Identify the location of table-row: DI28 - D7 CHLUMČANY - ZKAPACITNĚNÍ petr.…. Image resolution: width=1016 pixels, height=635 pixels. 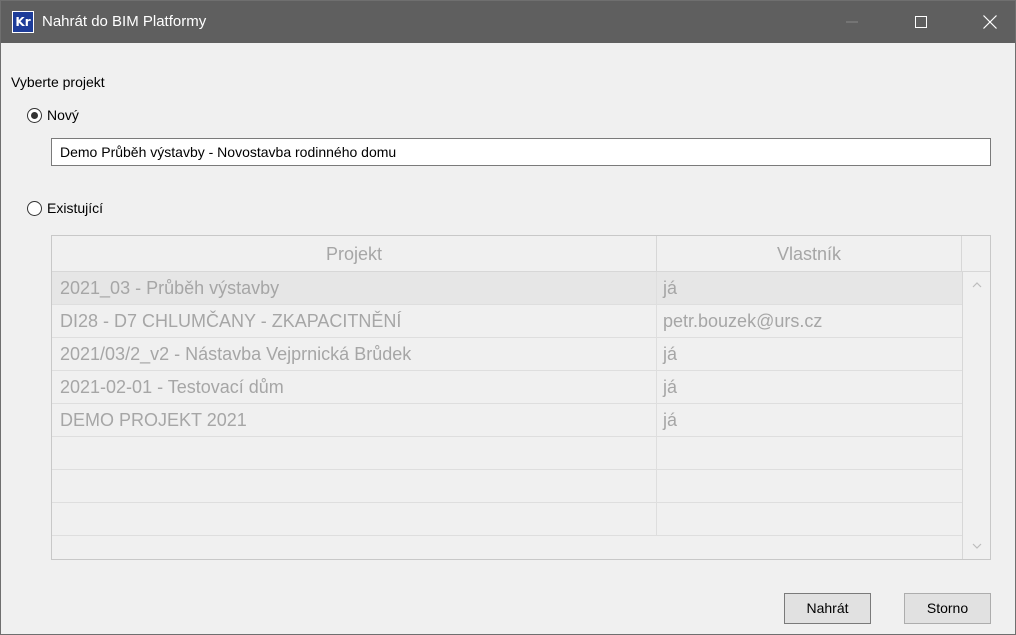
(507, 321).